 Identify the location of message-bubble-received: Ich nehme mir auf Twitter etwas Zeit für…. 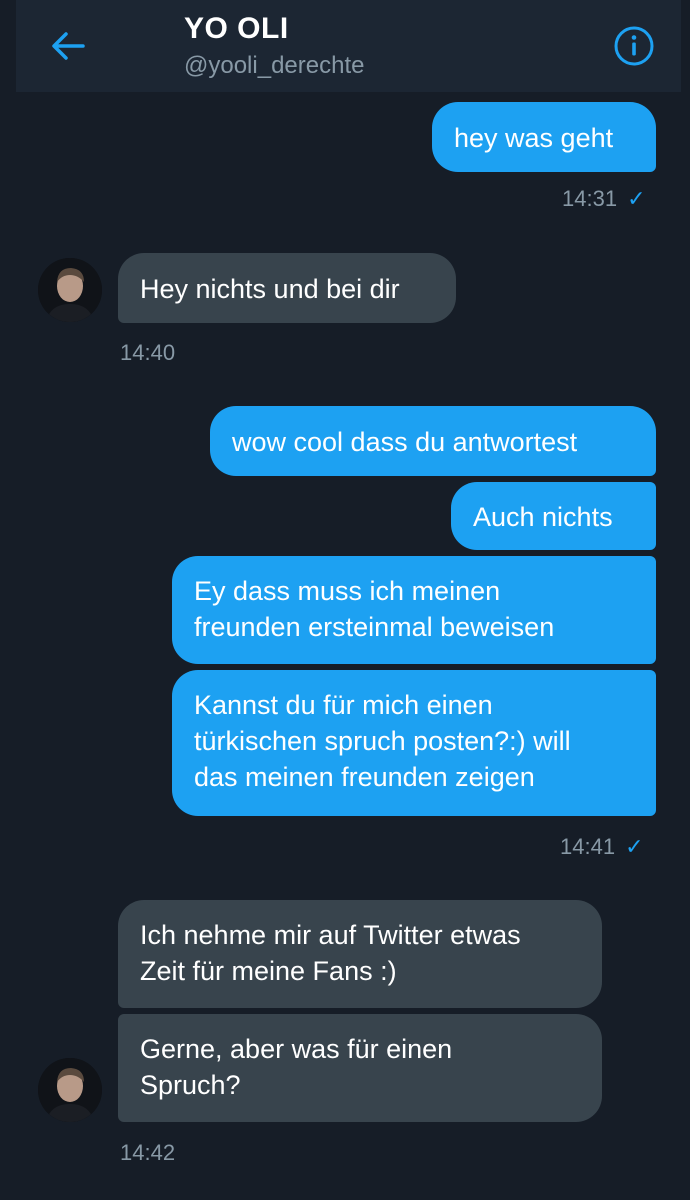
(360, 954).